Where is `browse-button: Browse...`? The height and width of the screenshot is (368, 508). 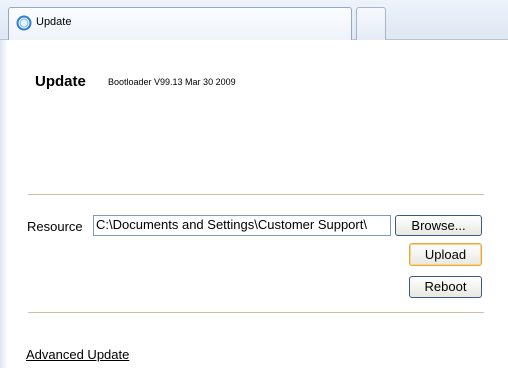 browse-button: Browse... is located at coordinates (438, 225).